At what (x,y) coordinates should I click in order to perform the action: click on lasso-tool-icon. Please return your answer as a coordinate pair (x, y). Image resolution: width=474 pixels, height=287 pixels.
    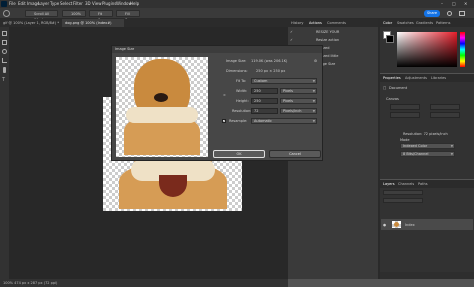
    Looking at the image, I should click on (4, 51).